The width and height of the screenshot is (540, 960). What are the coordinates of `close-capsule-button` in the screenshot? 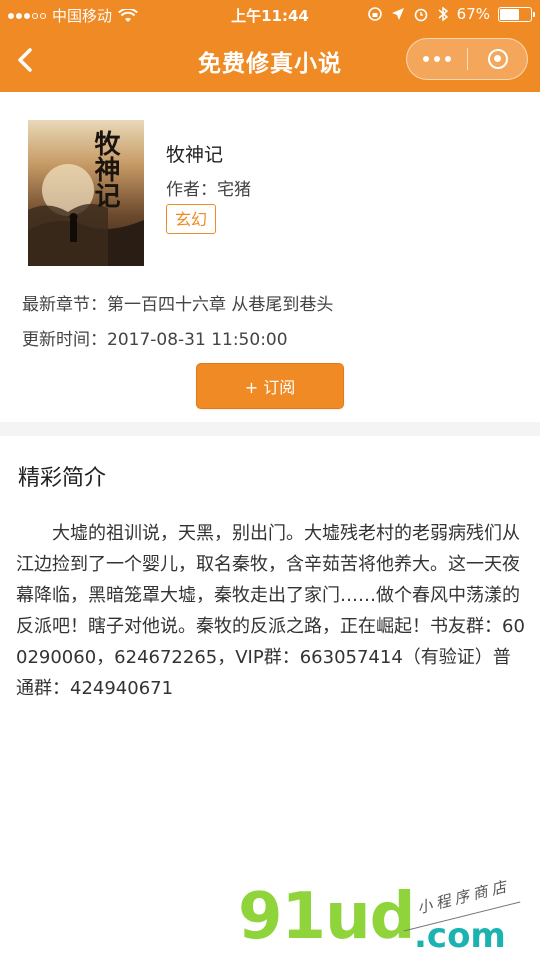 It's located at (497, 59).